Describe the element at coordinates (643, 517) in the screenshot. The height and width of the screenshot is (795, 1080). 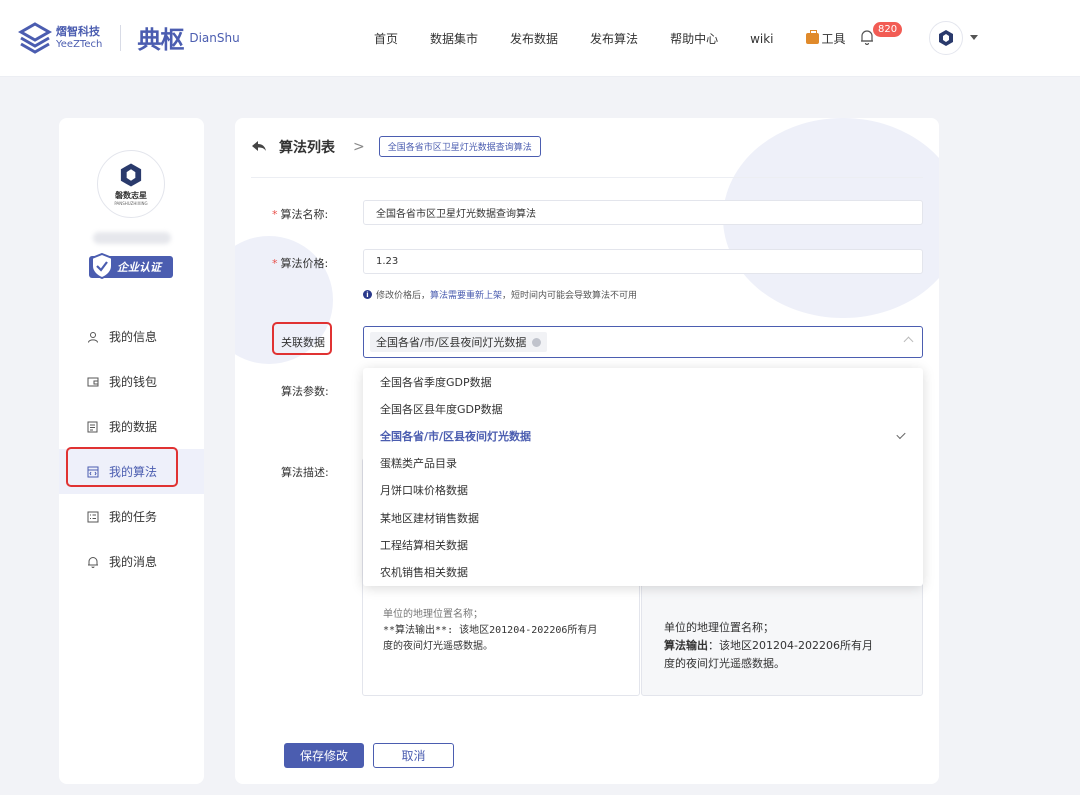
I see `dropdown-option: 某地区建材销售数据` at that location.